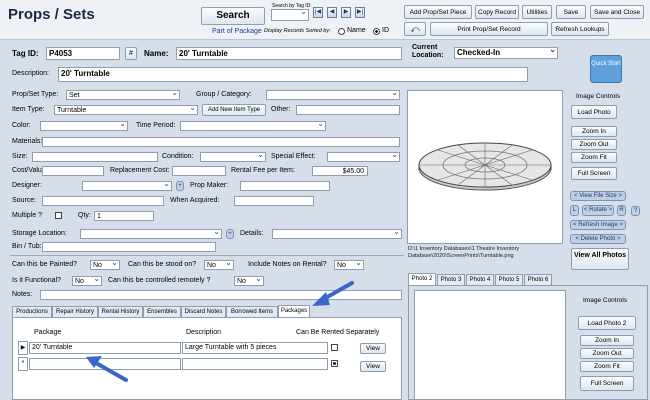  Describe the element at coordinates (333, 293) in the screenshot. I see `arrow-to-packages-tab` at that location.